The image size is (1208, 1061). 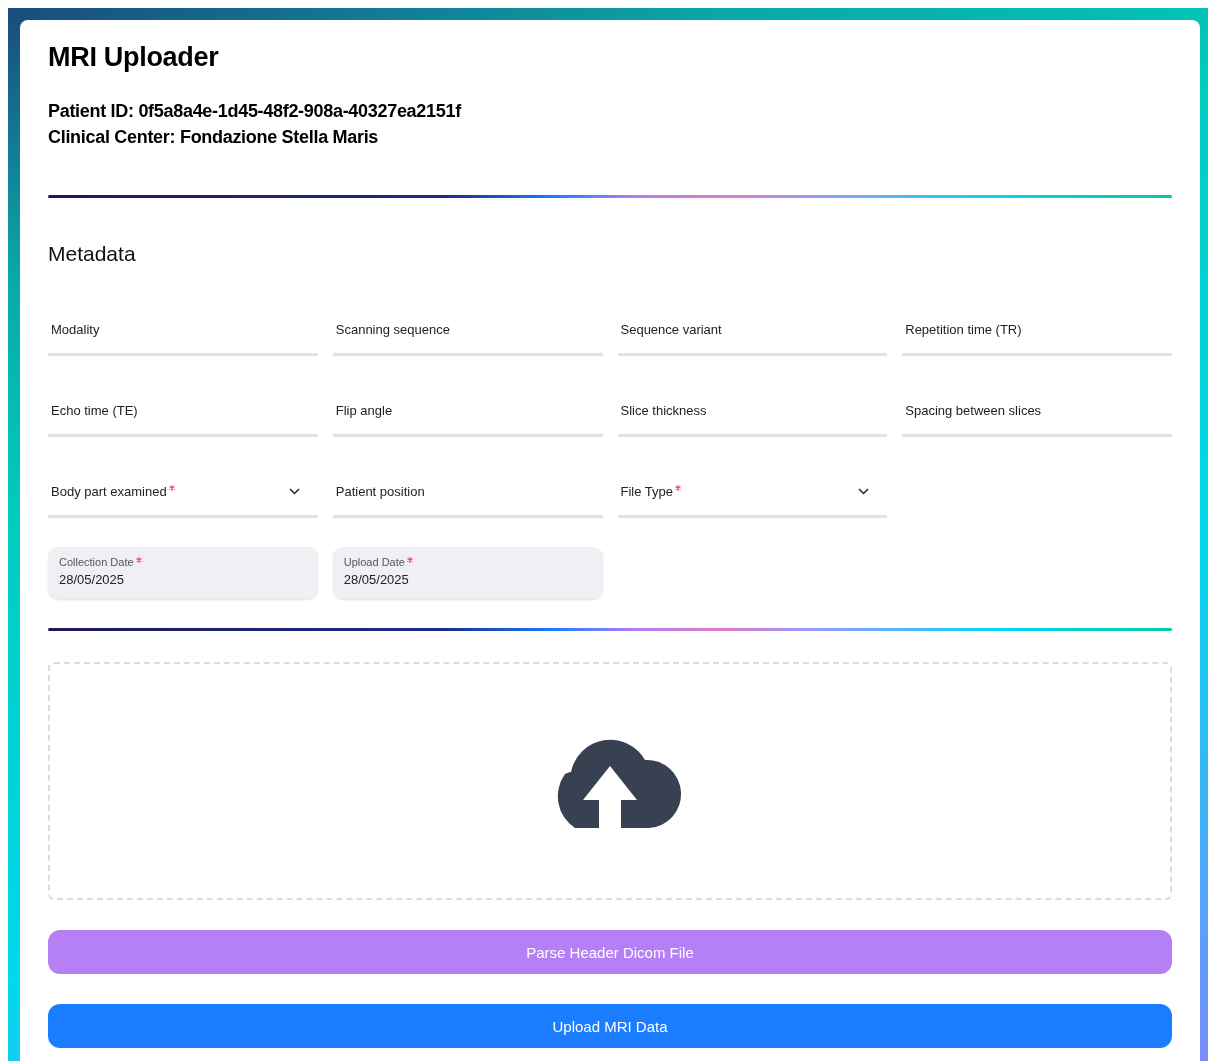 What do you see at coordinates (255, 111) in the screenshot?
I see `info-text: Patient ID: 0f5a8a4e-1d45-48f2-908a-40327ea2151f` at bounding box center [255, 111].